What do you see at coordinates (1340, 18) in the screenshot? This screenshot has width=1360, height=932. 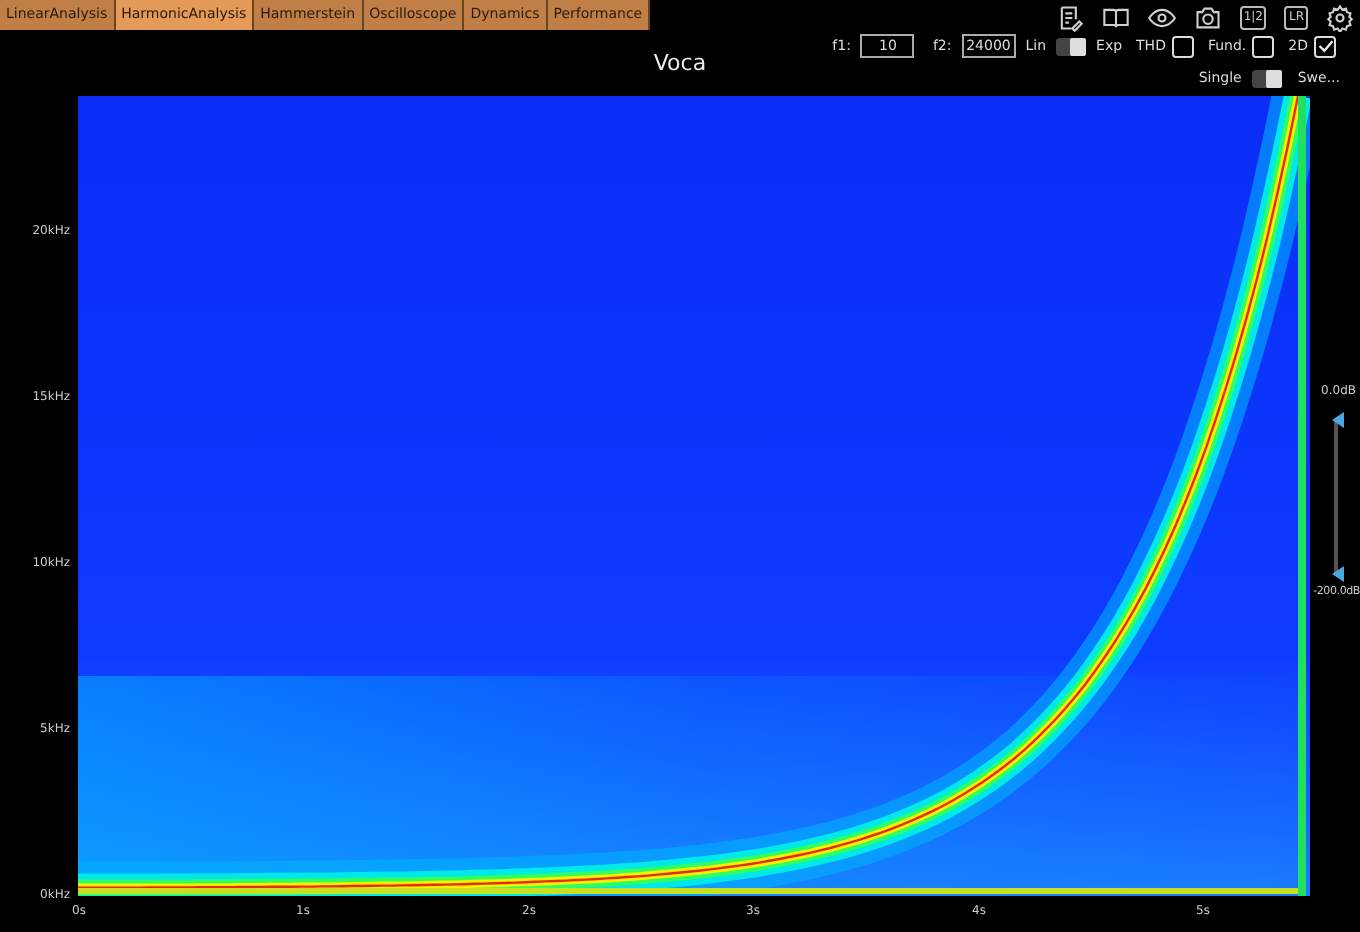 I see `settings-icon` at bounding box center [1340, 18].